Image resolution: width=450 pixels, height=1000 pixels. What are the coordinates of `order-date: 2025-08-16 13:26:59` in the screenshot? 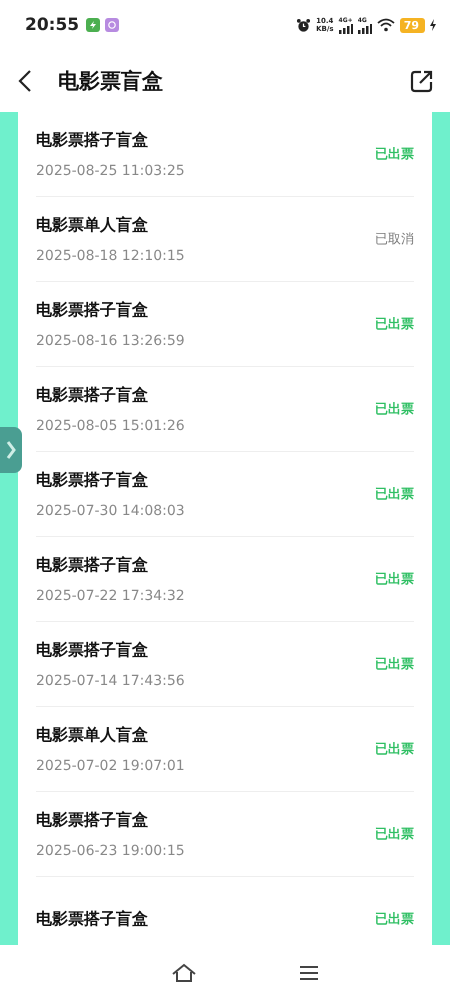 It's located at (110, 340).